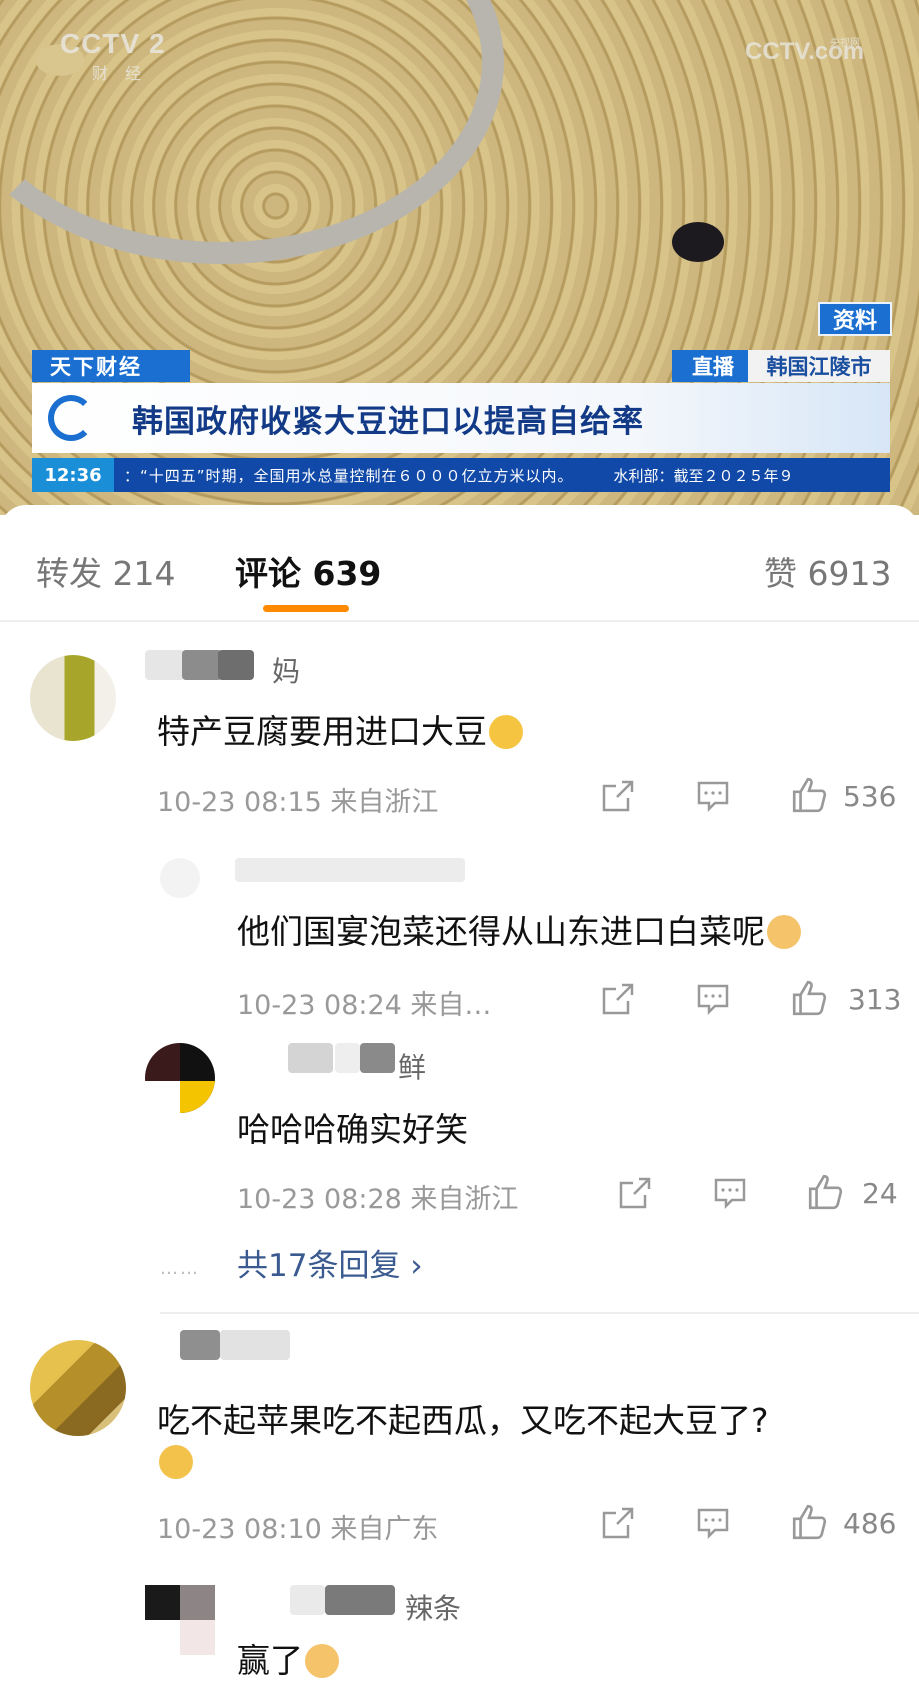 Image resolution: width=919 pixels, height=1708 pixels. What do you see at coordinates (845, 43) in the screenshot?
I see `watermark-small: 央视网` at bounding box center [845, 43].